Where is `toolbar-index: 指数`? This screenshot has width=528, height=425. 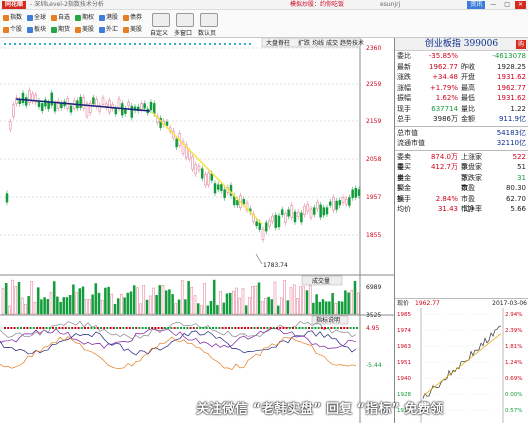 toolbar-index: 指数 is located at coordinates (13, 18).